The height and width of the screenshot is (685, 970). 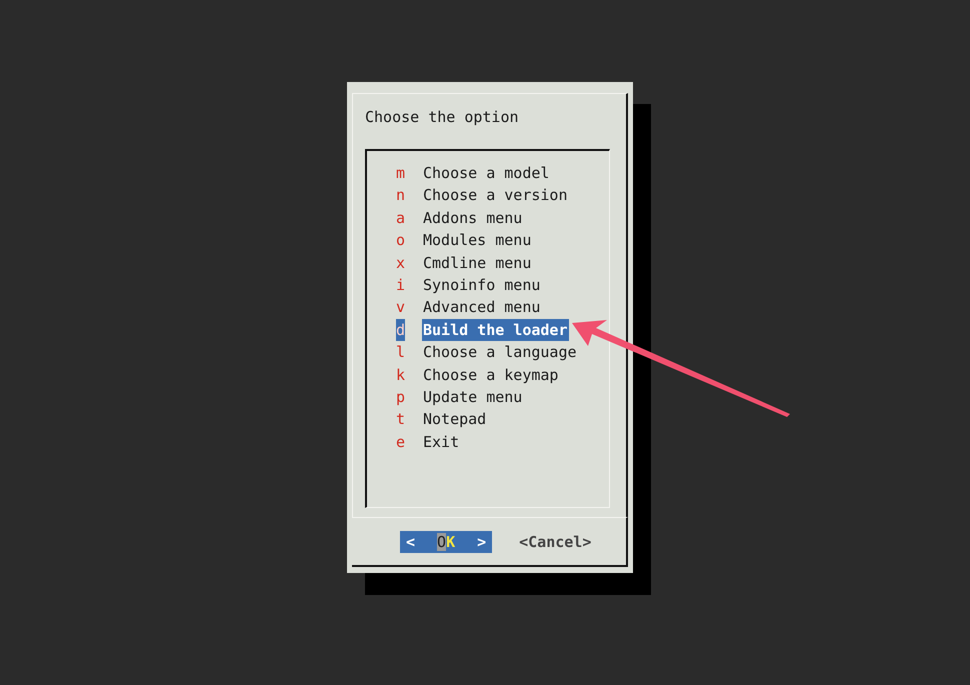 What do you see at coordinates (400, 218) in the screenshot?
I see `hotkey-letter: a` at bounding box center [400, 218].